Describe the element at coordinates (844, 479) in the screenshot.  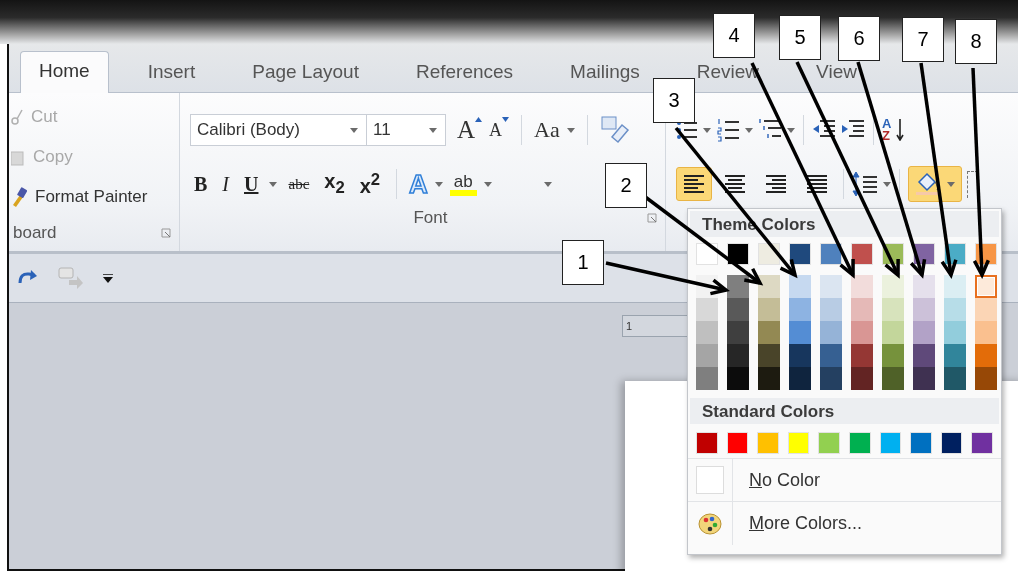
I see `menu-item: No Color` at that location.